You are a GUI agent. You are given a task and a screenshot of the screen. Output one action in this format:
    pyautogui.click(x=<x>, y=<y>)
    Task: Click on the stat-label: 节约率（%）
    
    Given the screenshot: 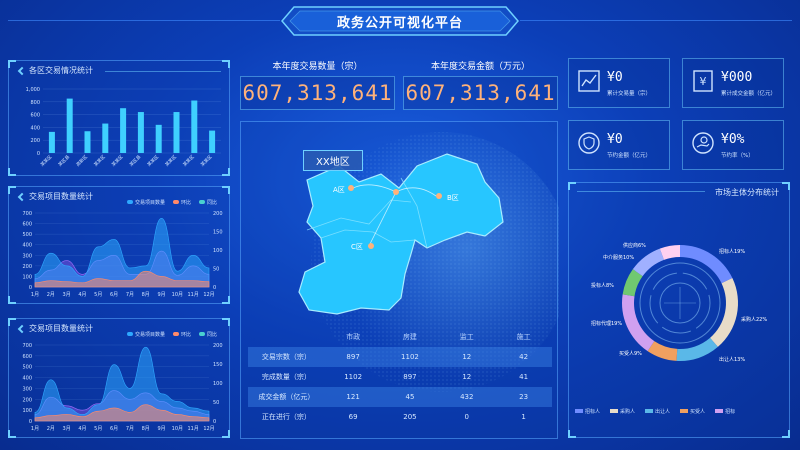 What is the action you would take?
    pyautogui.click(x=737, y=156)
    